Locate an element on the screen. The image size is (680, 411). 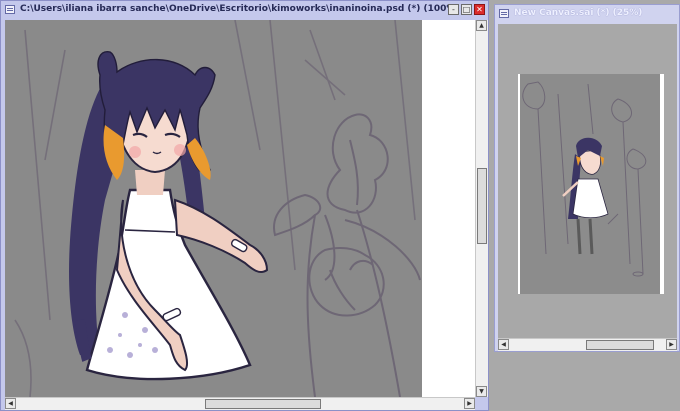
navigator-thumbnail-art is located at coordinates (584, 179).